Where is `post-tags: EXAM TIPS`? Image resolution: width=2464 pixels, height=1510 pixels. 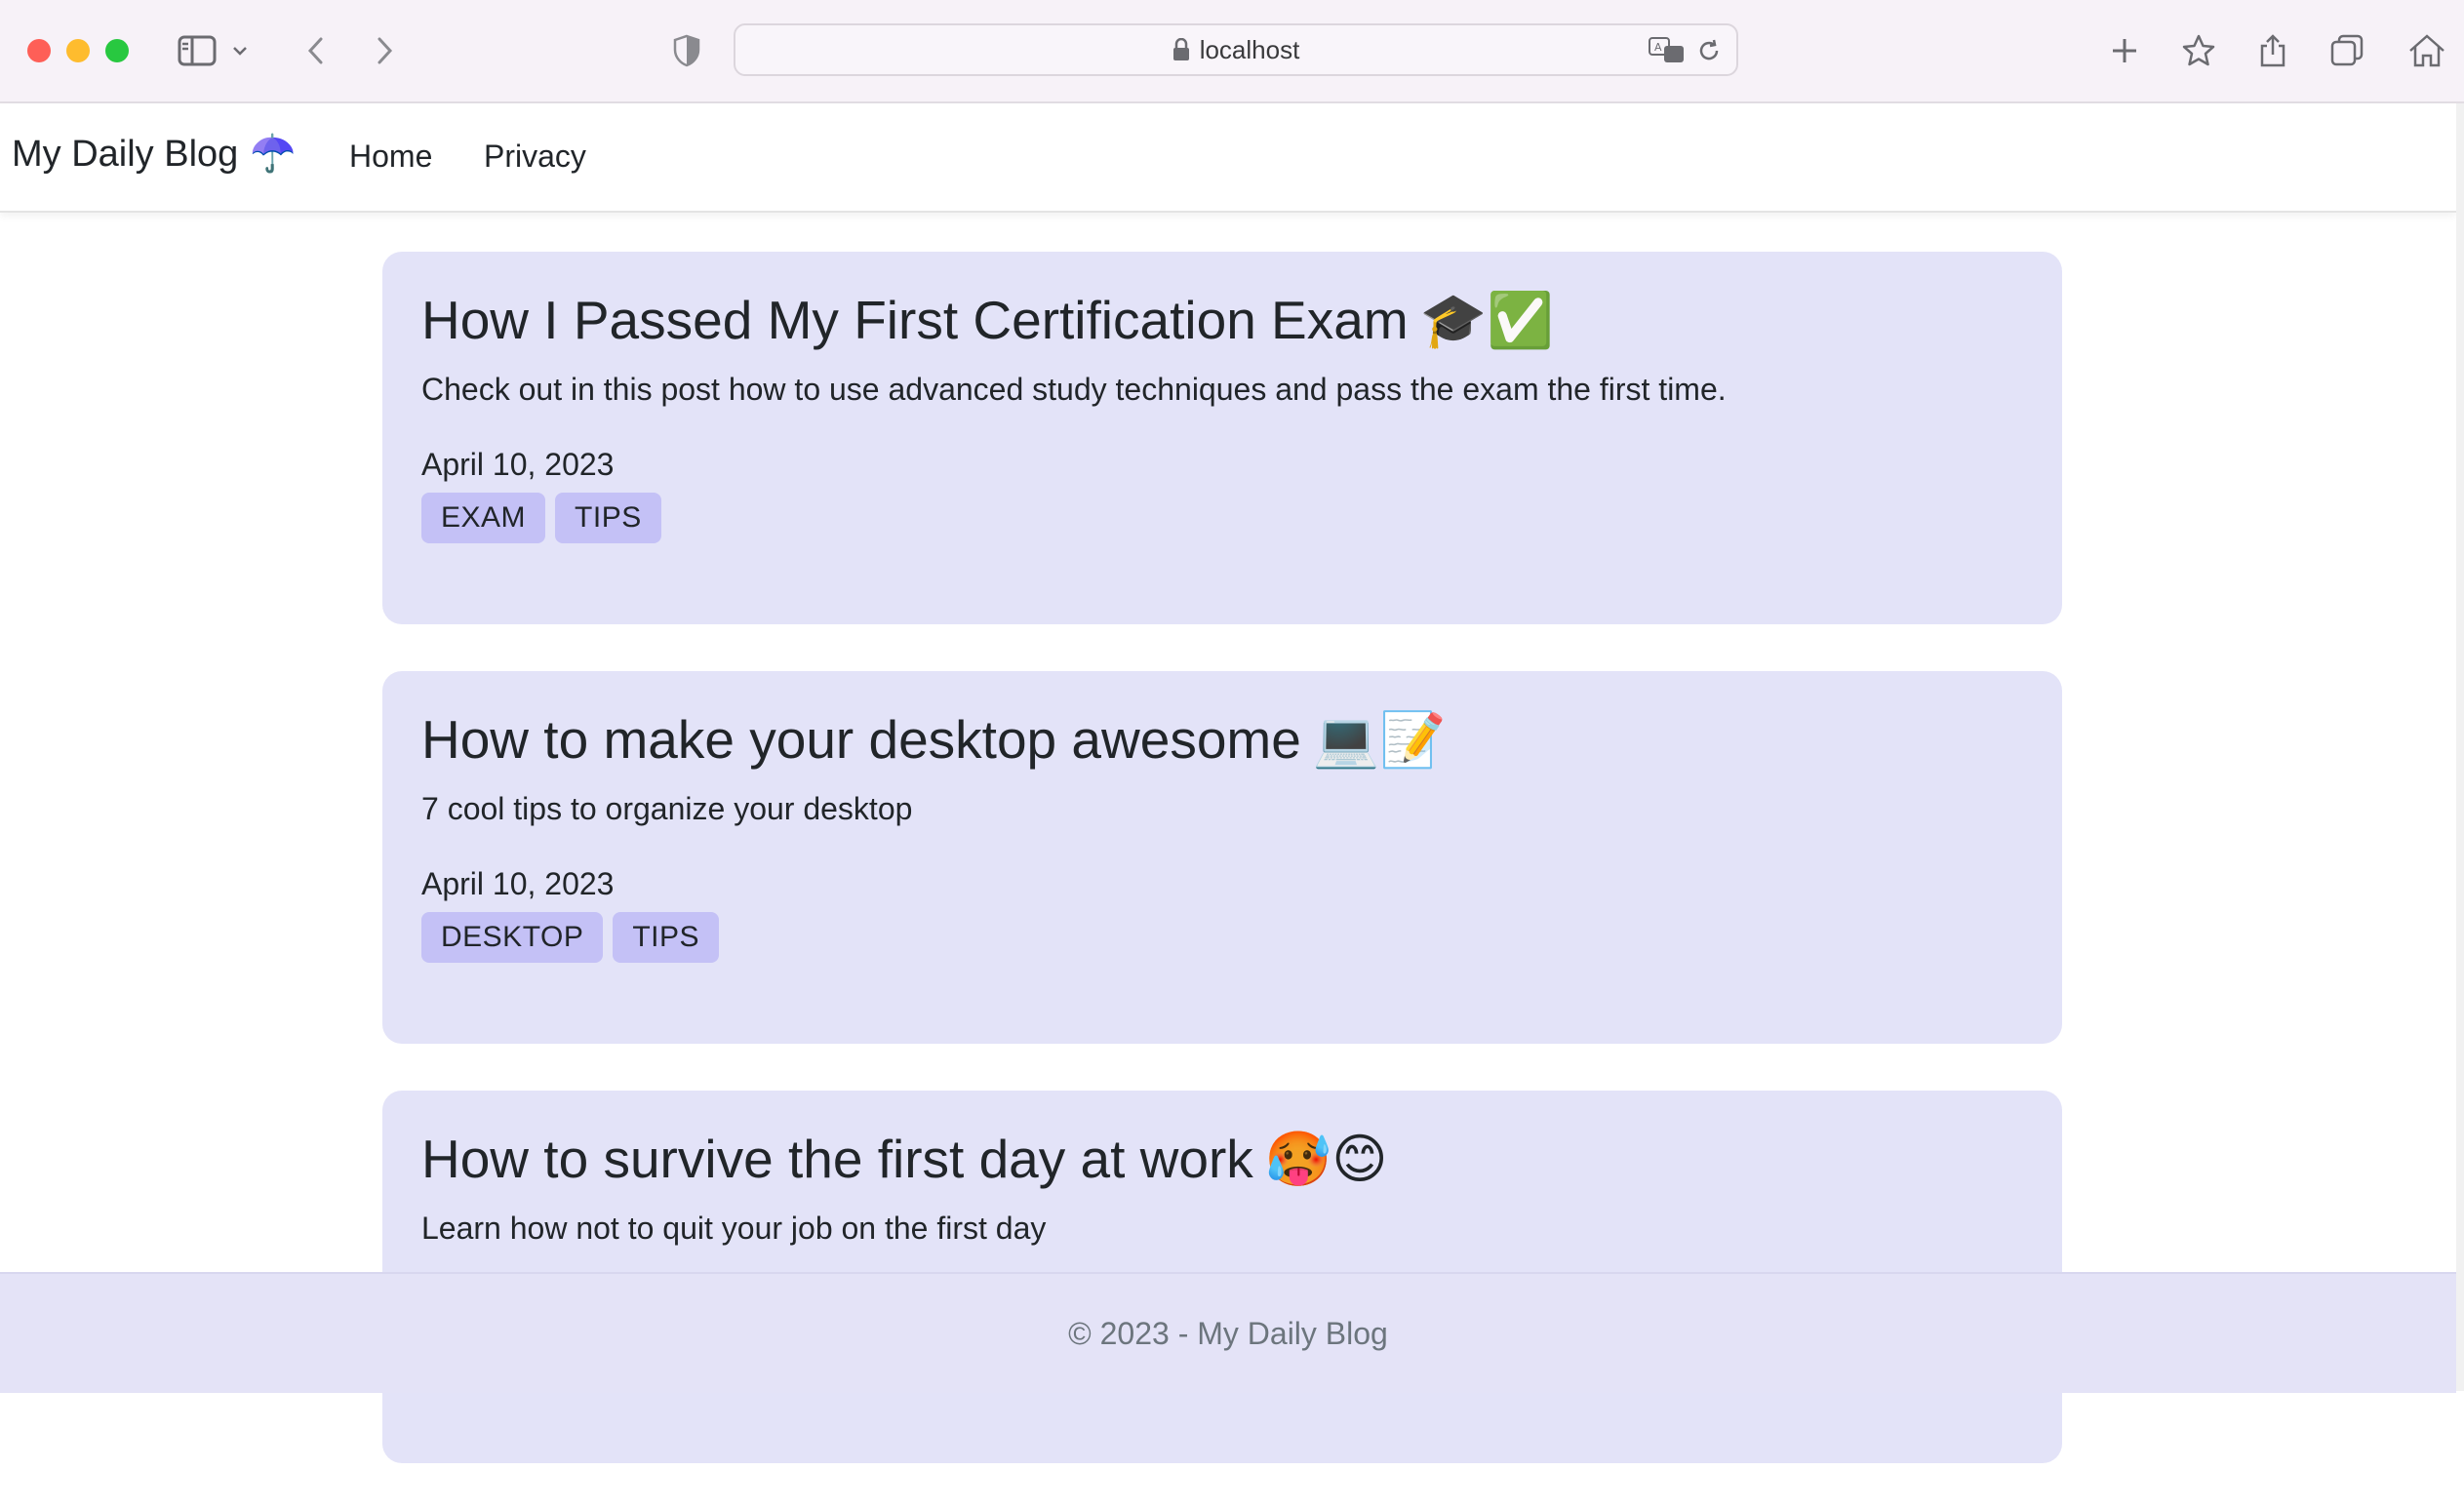 post-tags: EXAM TIPS is located at coordinates (1222, 518).